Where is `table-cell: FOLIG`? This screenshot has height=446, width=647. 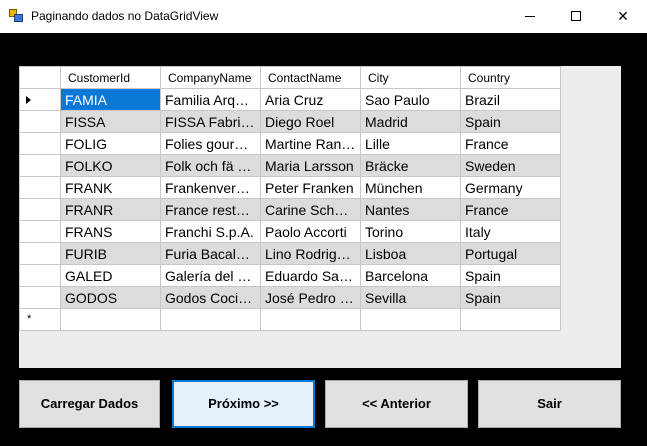
table-cell: FOLIG is located at coordinates (110, 143).